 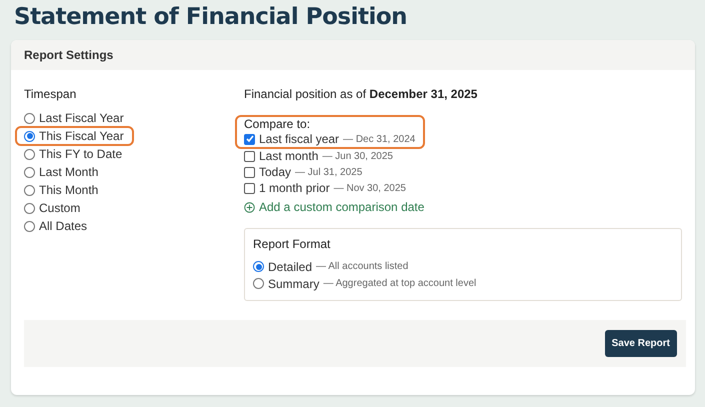 I want to click on option-label: Last month, so click(x=288, y=156).